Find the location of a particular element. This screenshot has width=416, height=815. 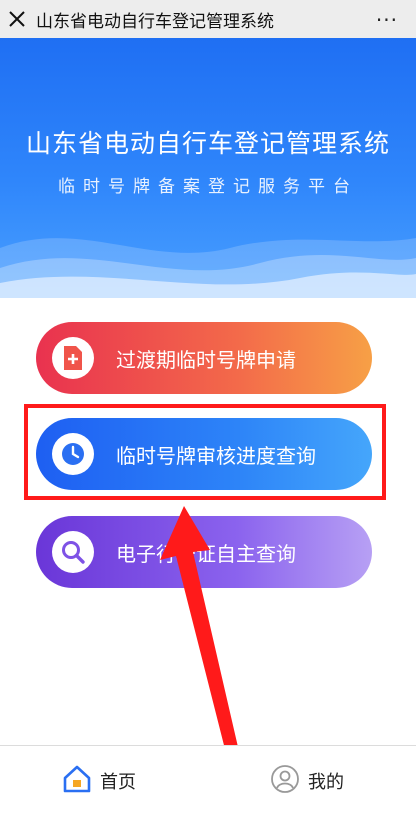

action-label-license: 电子行驶证自主查询 is located at coordinates (206, 553).